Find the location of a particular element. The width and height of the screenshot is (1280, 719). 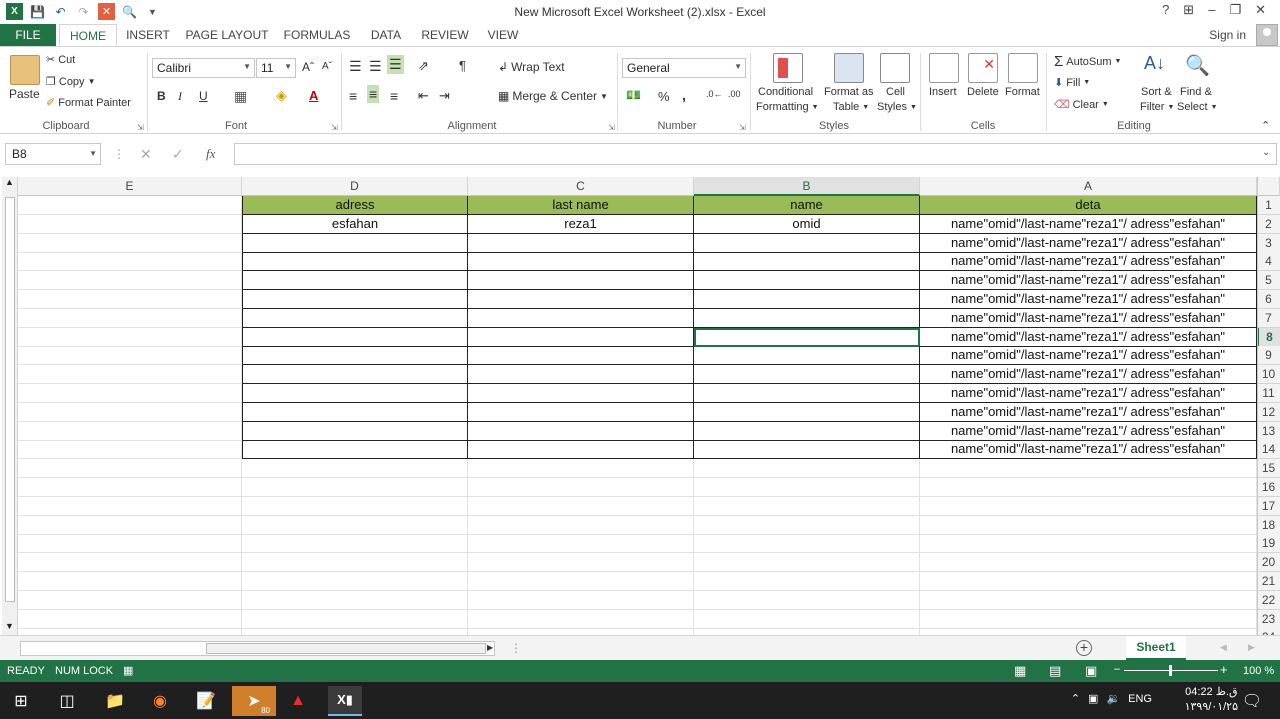

conditional-formatting-button: Conditional is located at coordinates (785, 92).